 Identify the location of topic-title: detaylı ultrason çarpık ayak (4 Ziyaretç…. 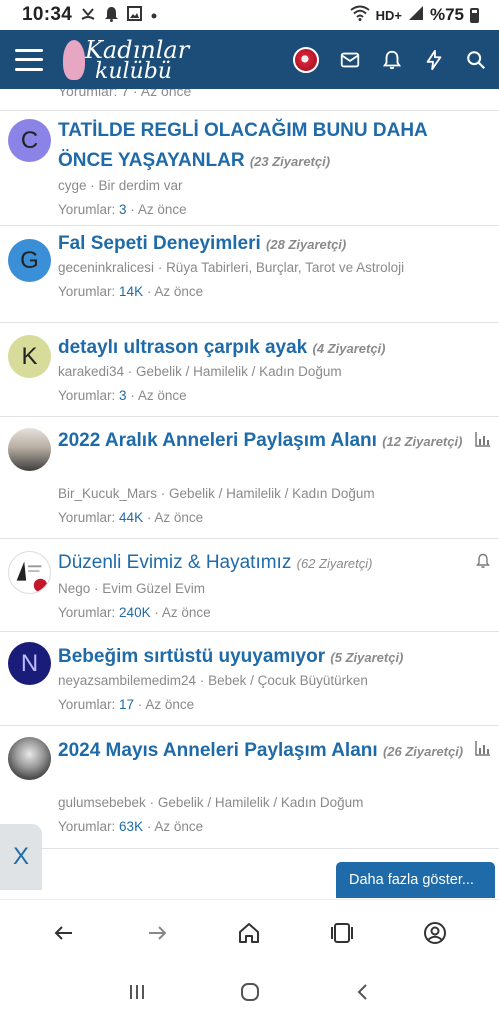
(265, 348).